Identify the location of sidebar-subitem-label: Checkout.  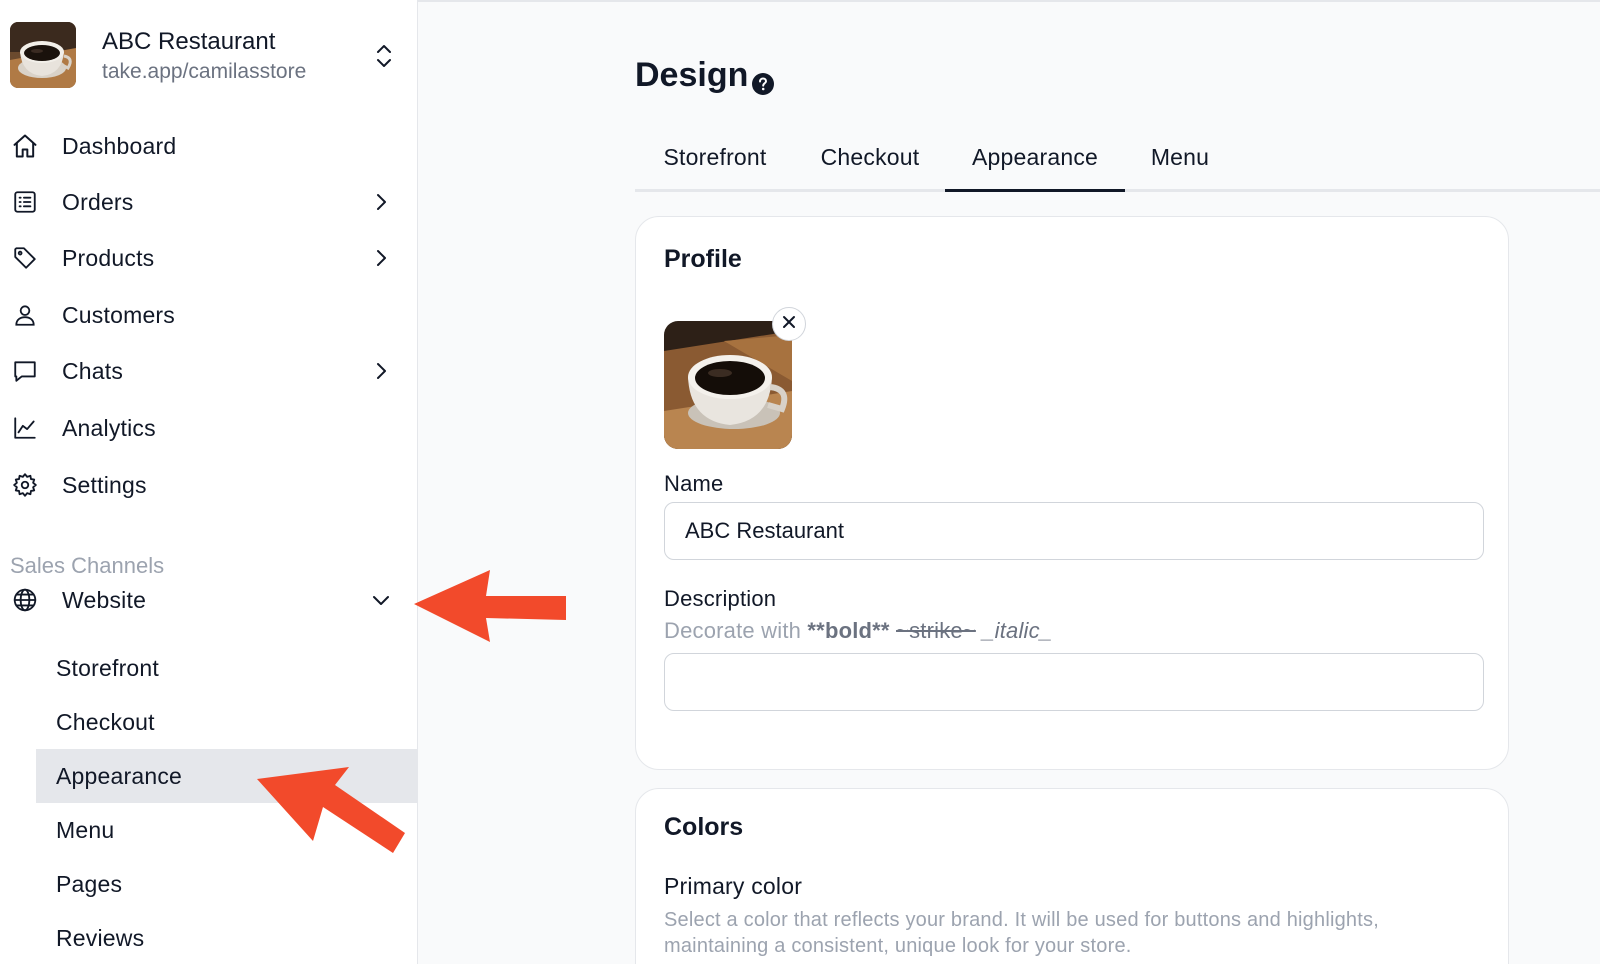
(105, 721).